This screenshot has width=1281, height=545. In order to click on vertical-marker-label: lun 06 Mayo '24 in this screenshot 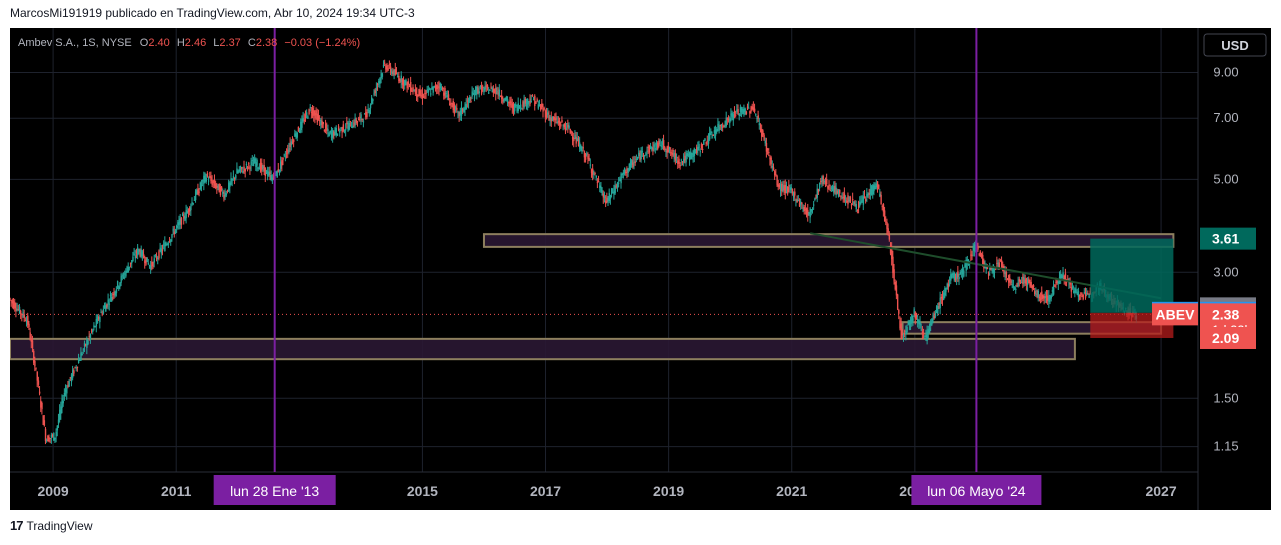, I will do `click(976, 491)`.